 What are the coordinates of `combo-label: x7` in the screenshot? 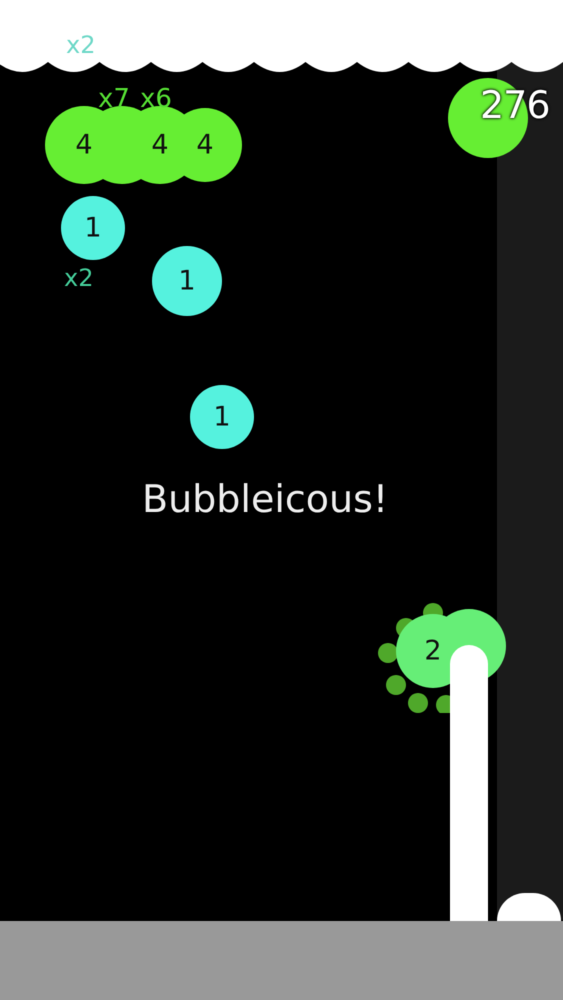 It's located at (114, 99).